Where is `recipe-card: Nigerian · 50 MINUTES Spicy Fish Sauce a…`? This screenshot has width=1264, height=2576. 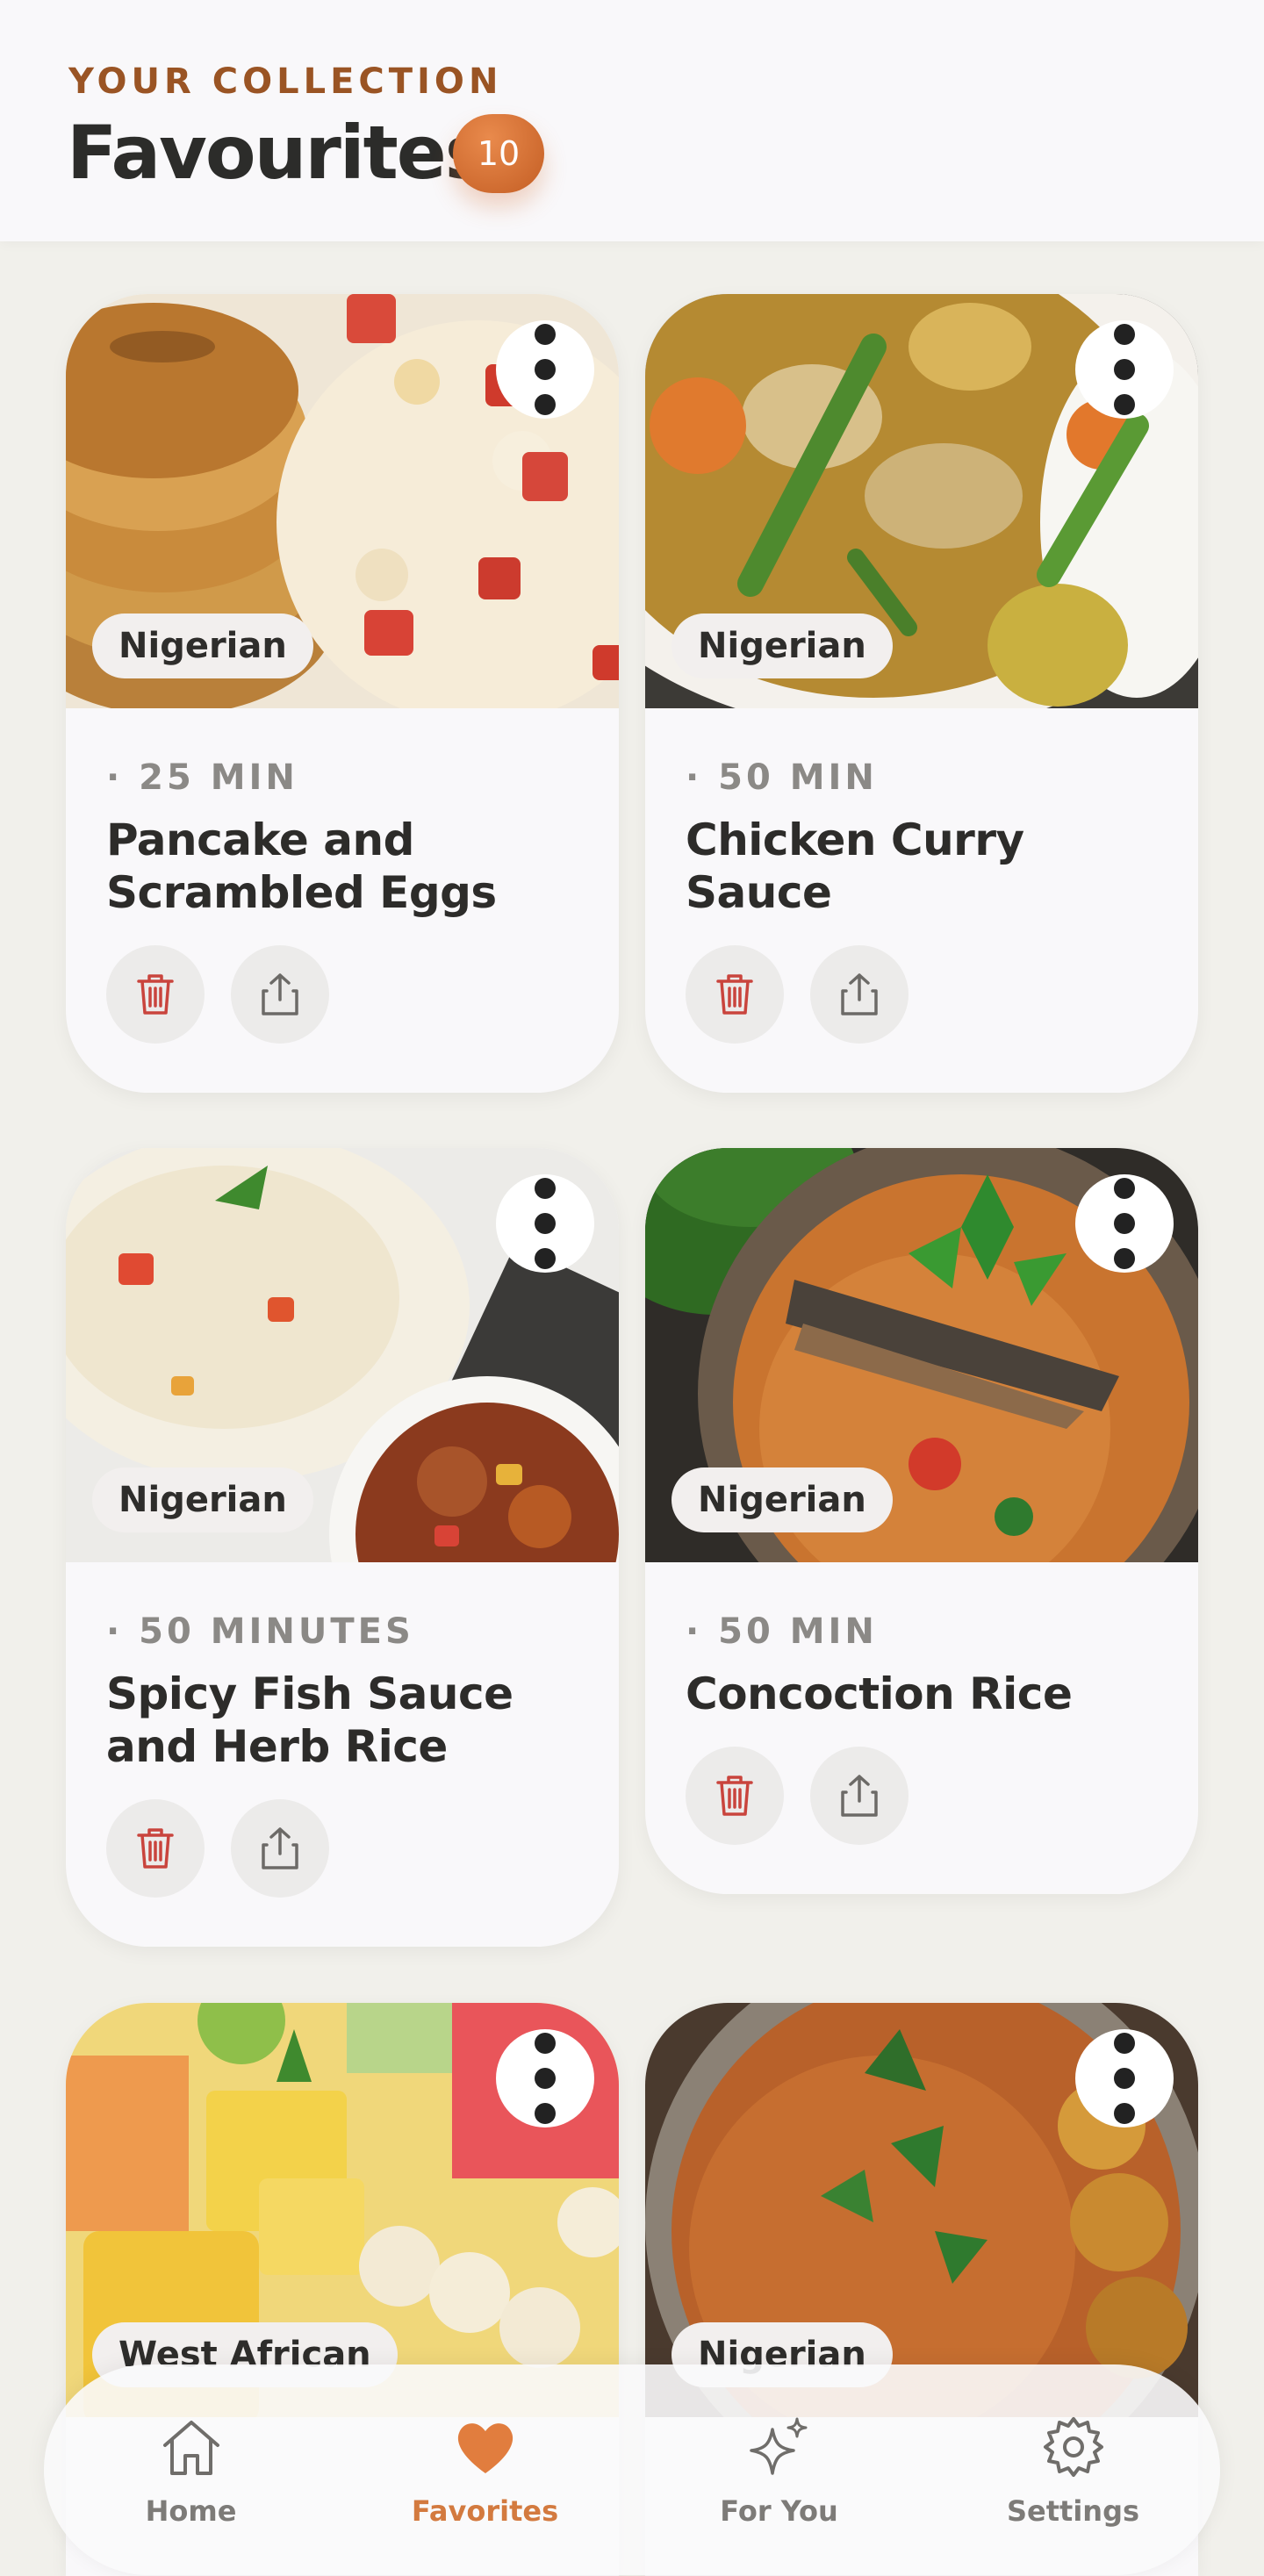 recipe-card: Nigerian · 50 MINUTES Spicy Fish Sauce a… is located at coordinates (343, 1547).